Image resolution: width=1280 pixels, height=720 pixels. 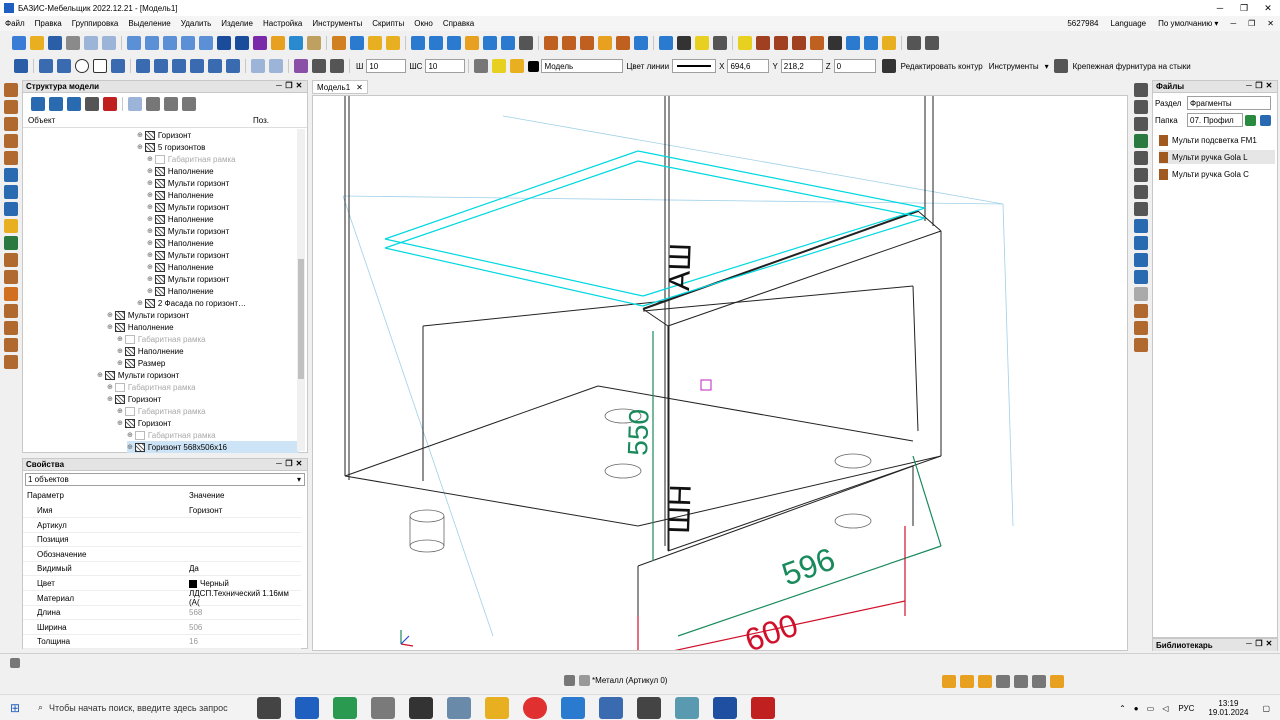 I want to click on render-edges-icon, so click(x=641, y=43).